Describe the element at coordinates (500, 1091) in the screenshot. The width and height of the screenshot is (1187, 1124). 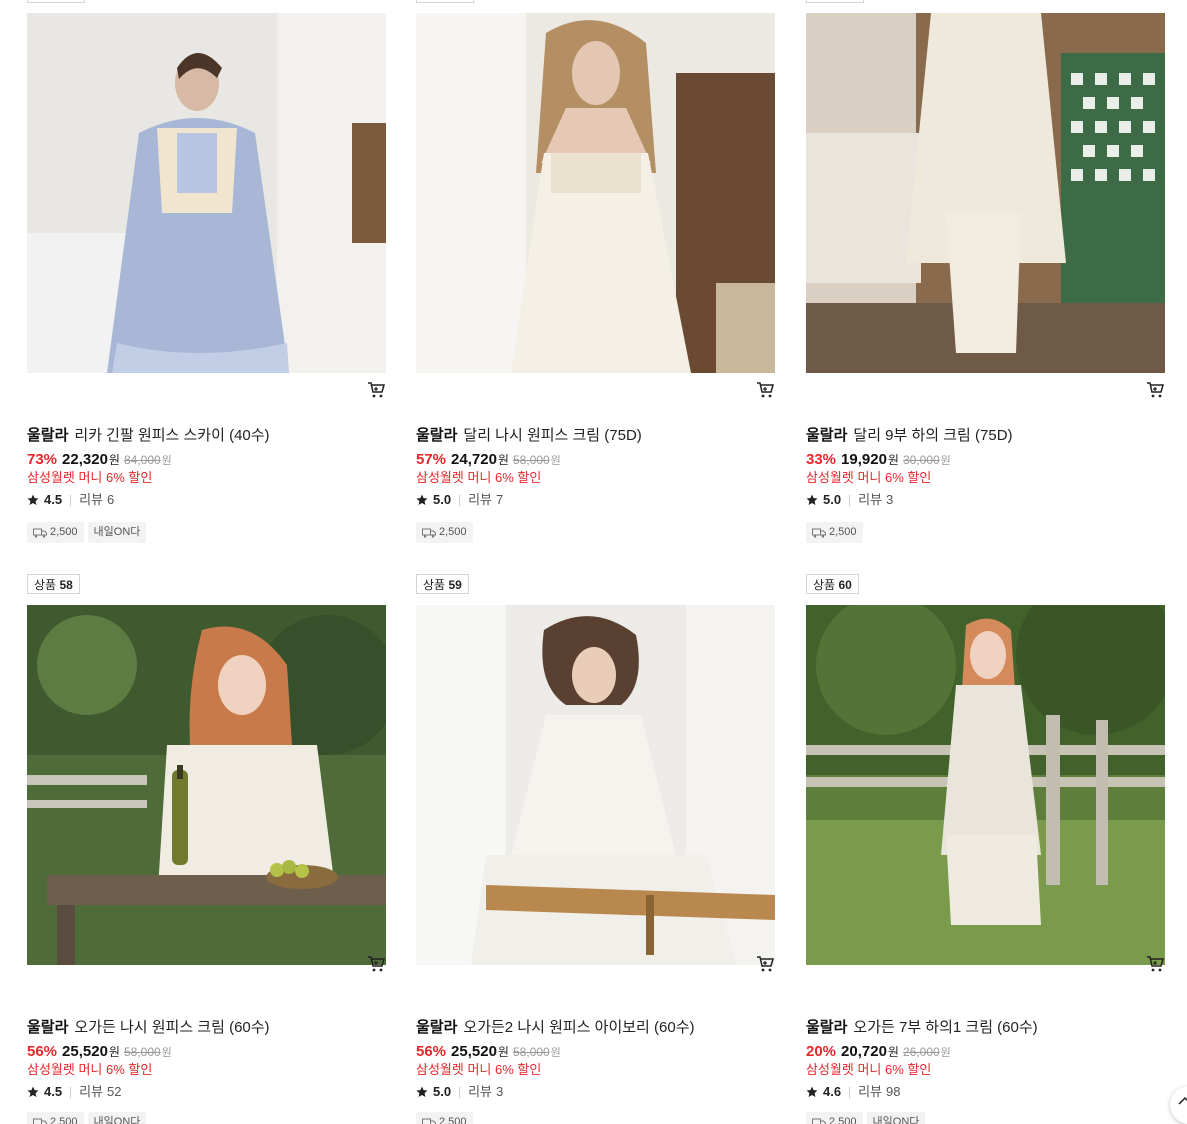
I see `review-count: 3` at that location.